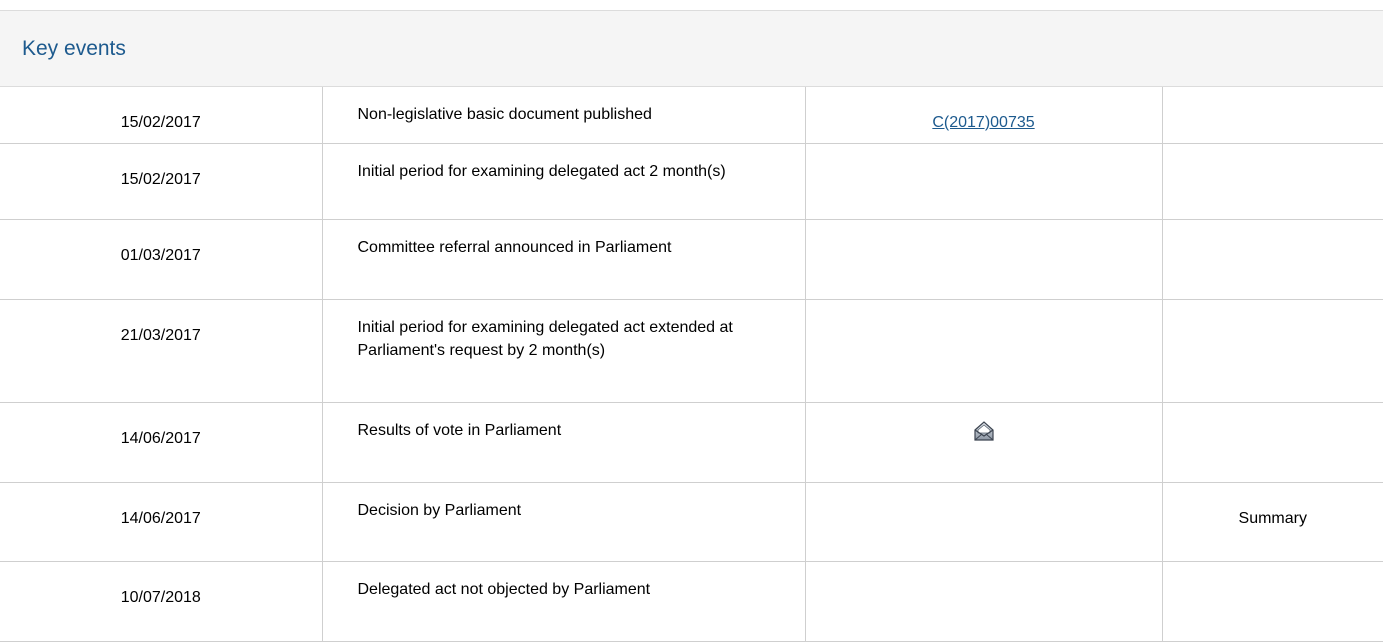 This screenshot has height=642, width=1383. I want to click on table-row: 14/06/2017 Results of vote in Parliament, so click(691, 442).